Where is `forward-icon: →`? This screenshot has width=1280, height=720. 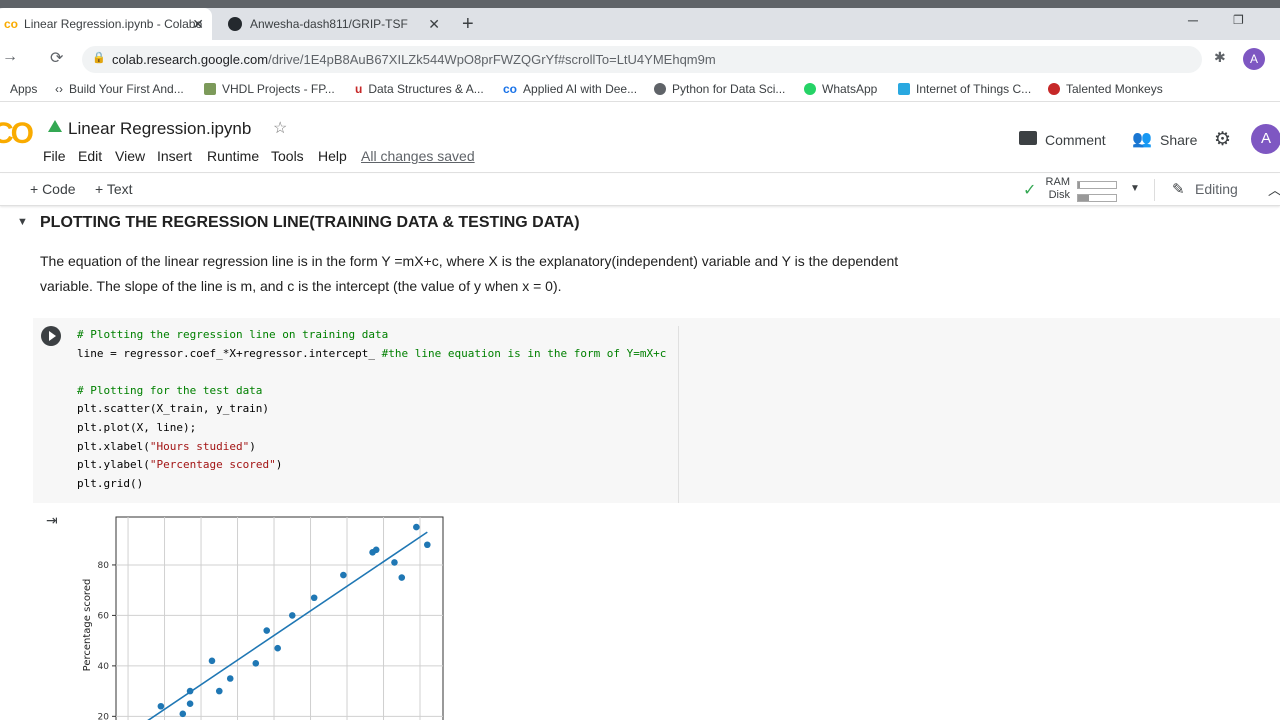
forward-icon: → is located at coordinates (10, 57).